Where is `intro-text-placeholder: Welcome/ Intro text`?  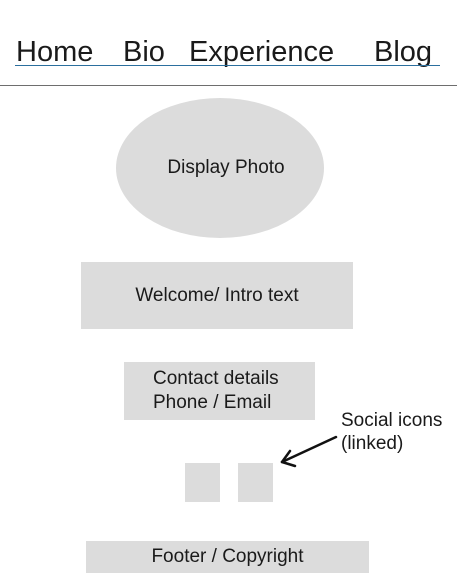
intro-text-placeholder: Welcome/ Intro text is located at coordinates (217, 295).